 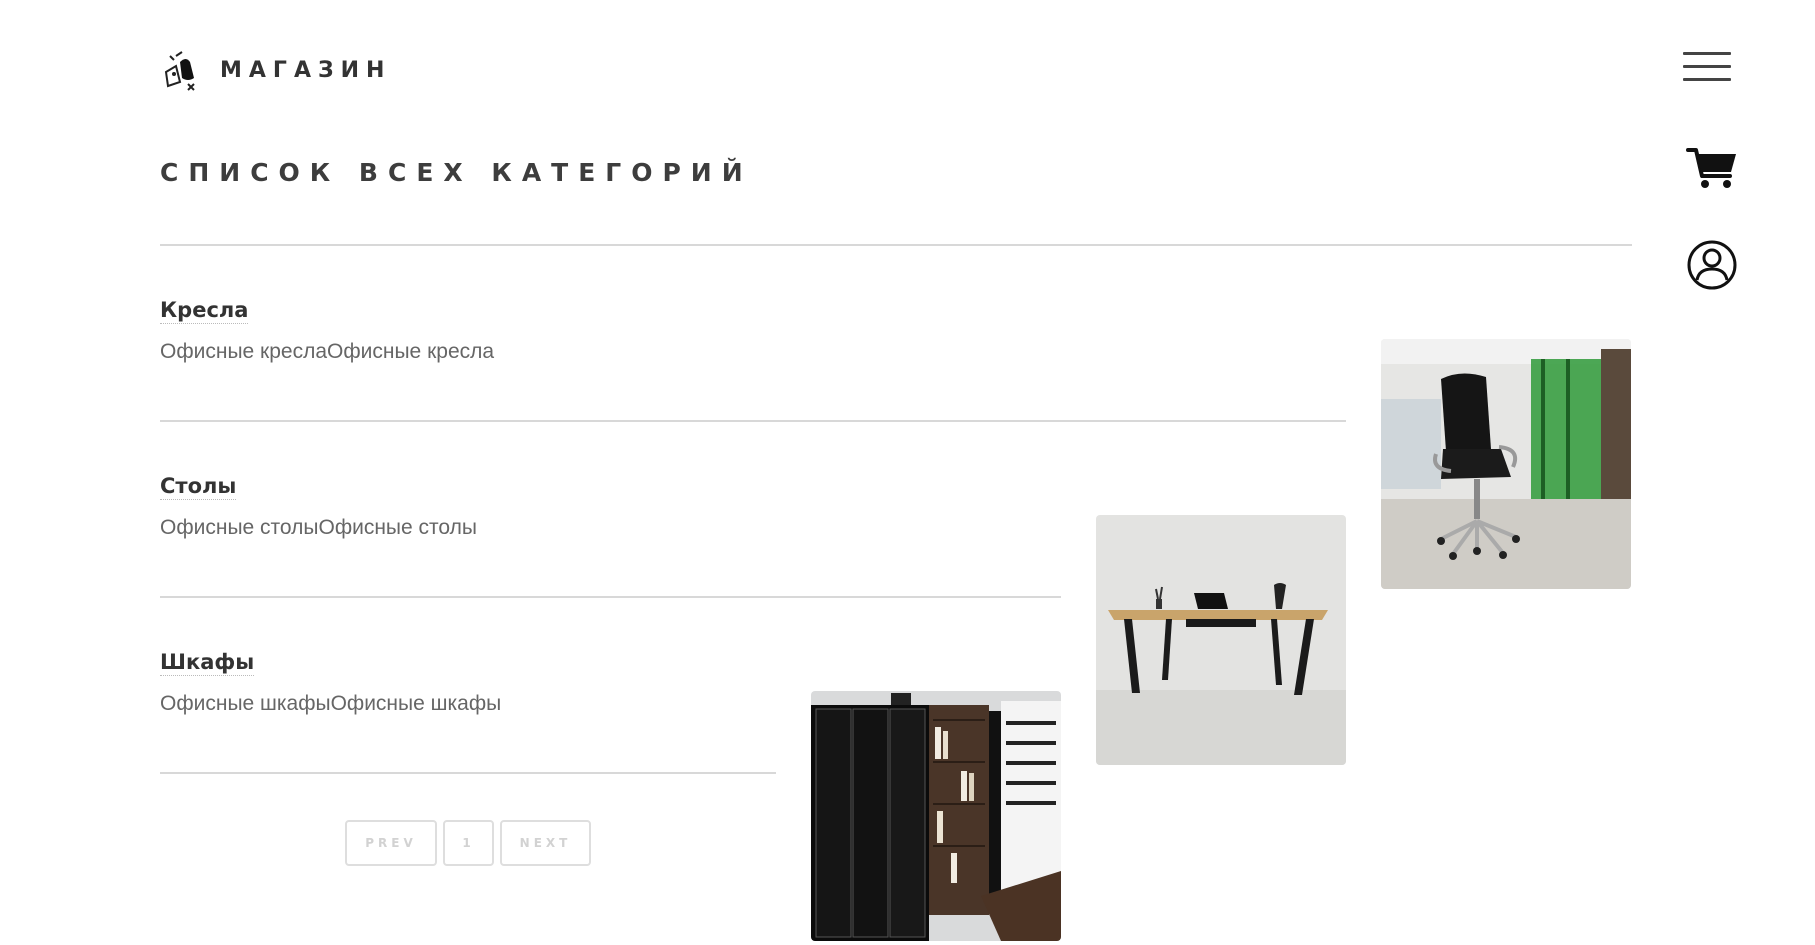 What do you see at coordinates (1712, 265) in the screenshot?
I see `user-account-icon` at bounding box center [1712, 265].